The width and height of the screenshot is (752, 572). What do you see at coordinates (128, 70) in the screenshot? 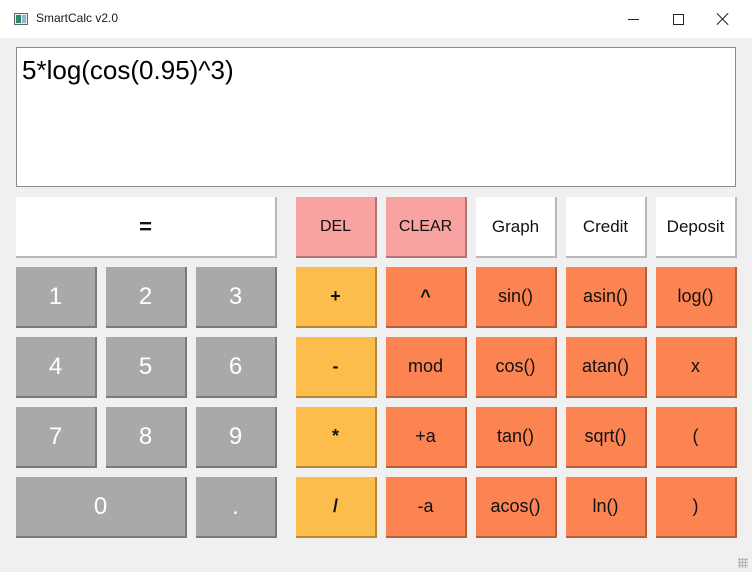
I see `expression-text: 5*log(cos(0.95)^3)` at bounding box center [128, 70].